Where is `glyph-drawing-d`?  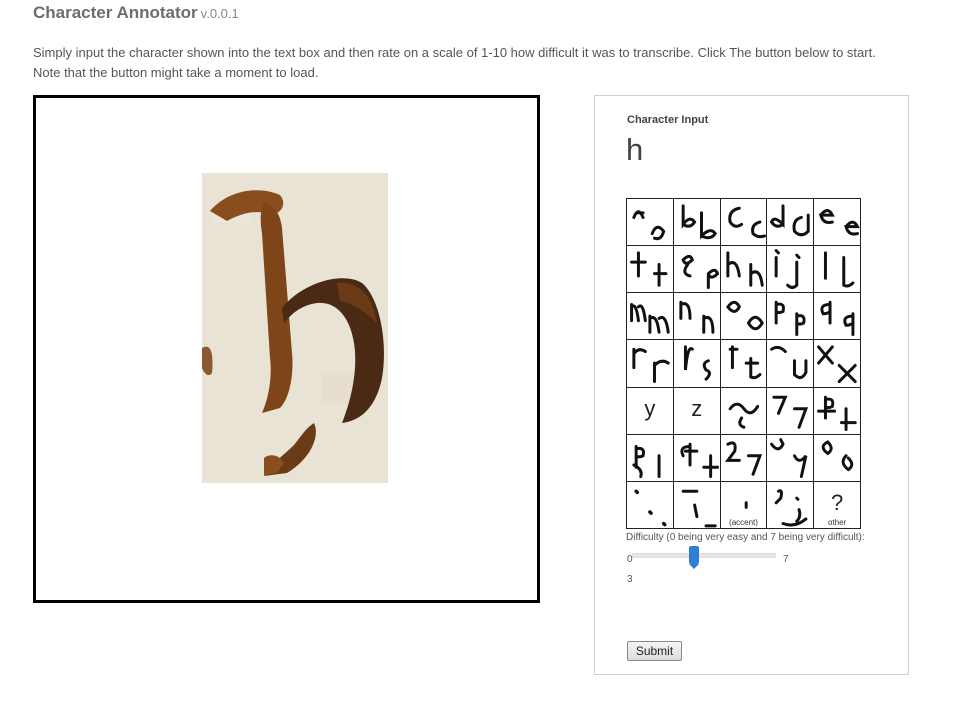
glyph-drawing-d is located at coordinates (790, 220).